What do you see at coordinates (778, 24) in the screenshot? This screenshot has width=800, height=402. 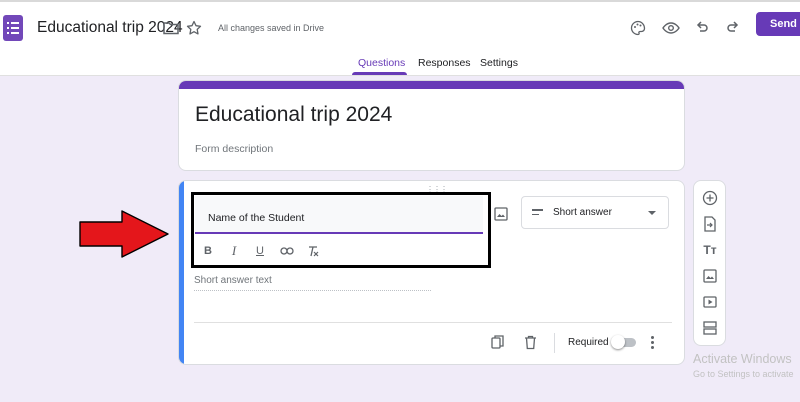 I see `send-button: Send` at bounding box center [778, 24].